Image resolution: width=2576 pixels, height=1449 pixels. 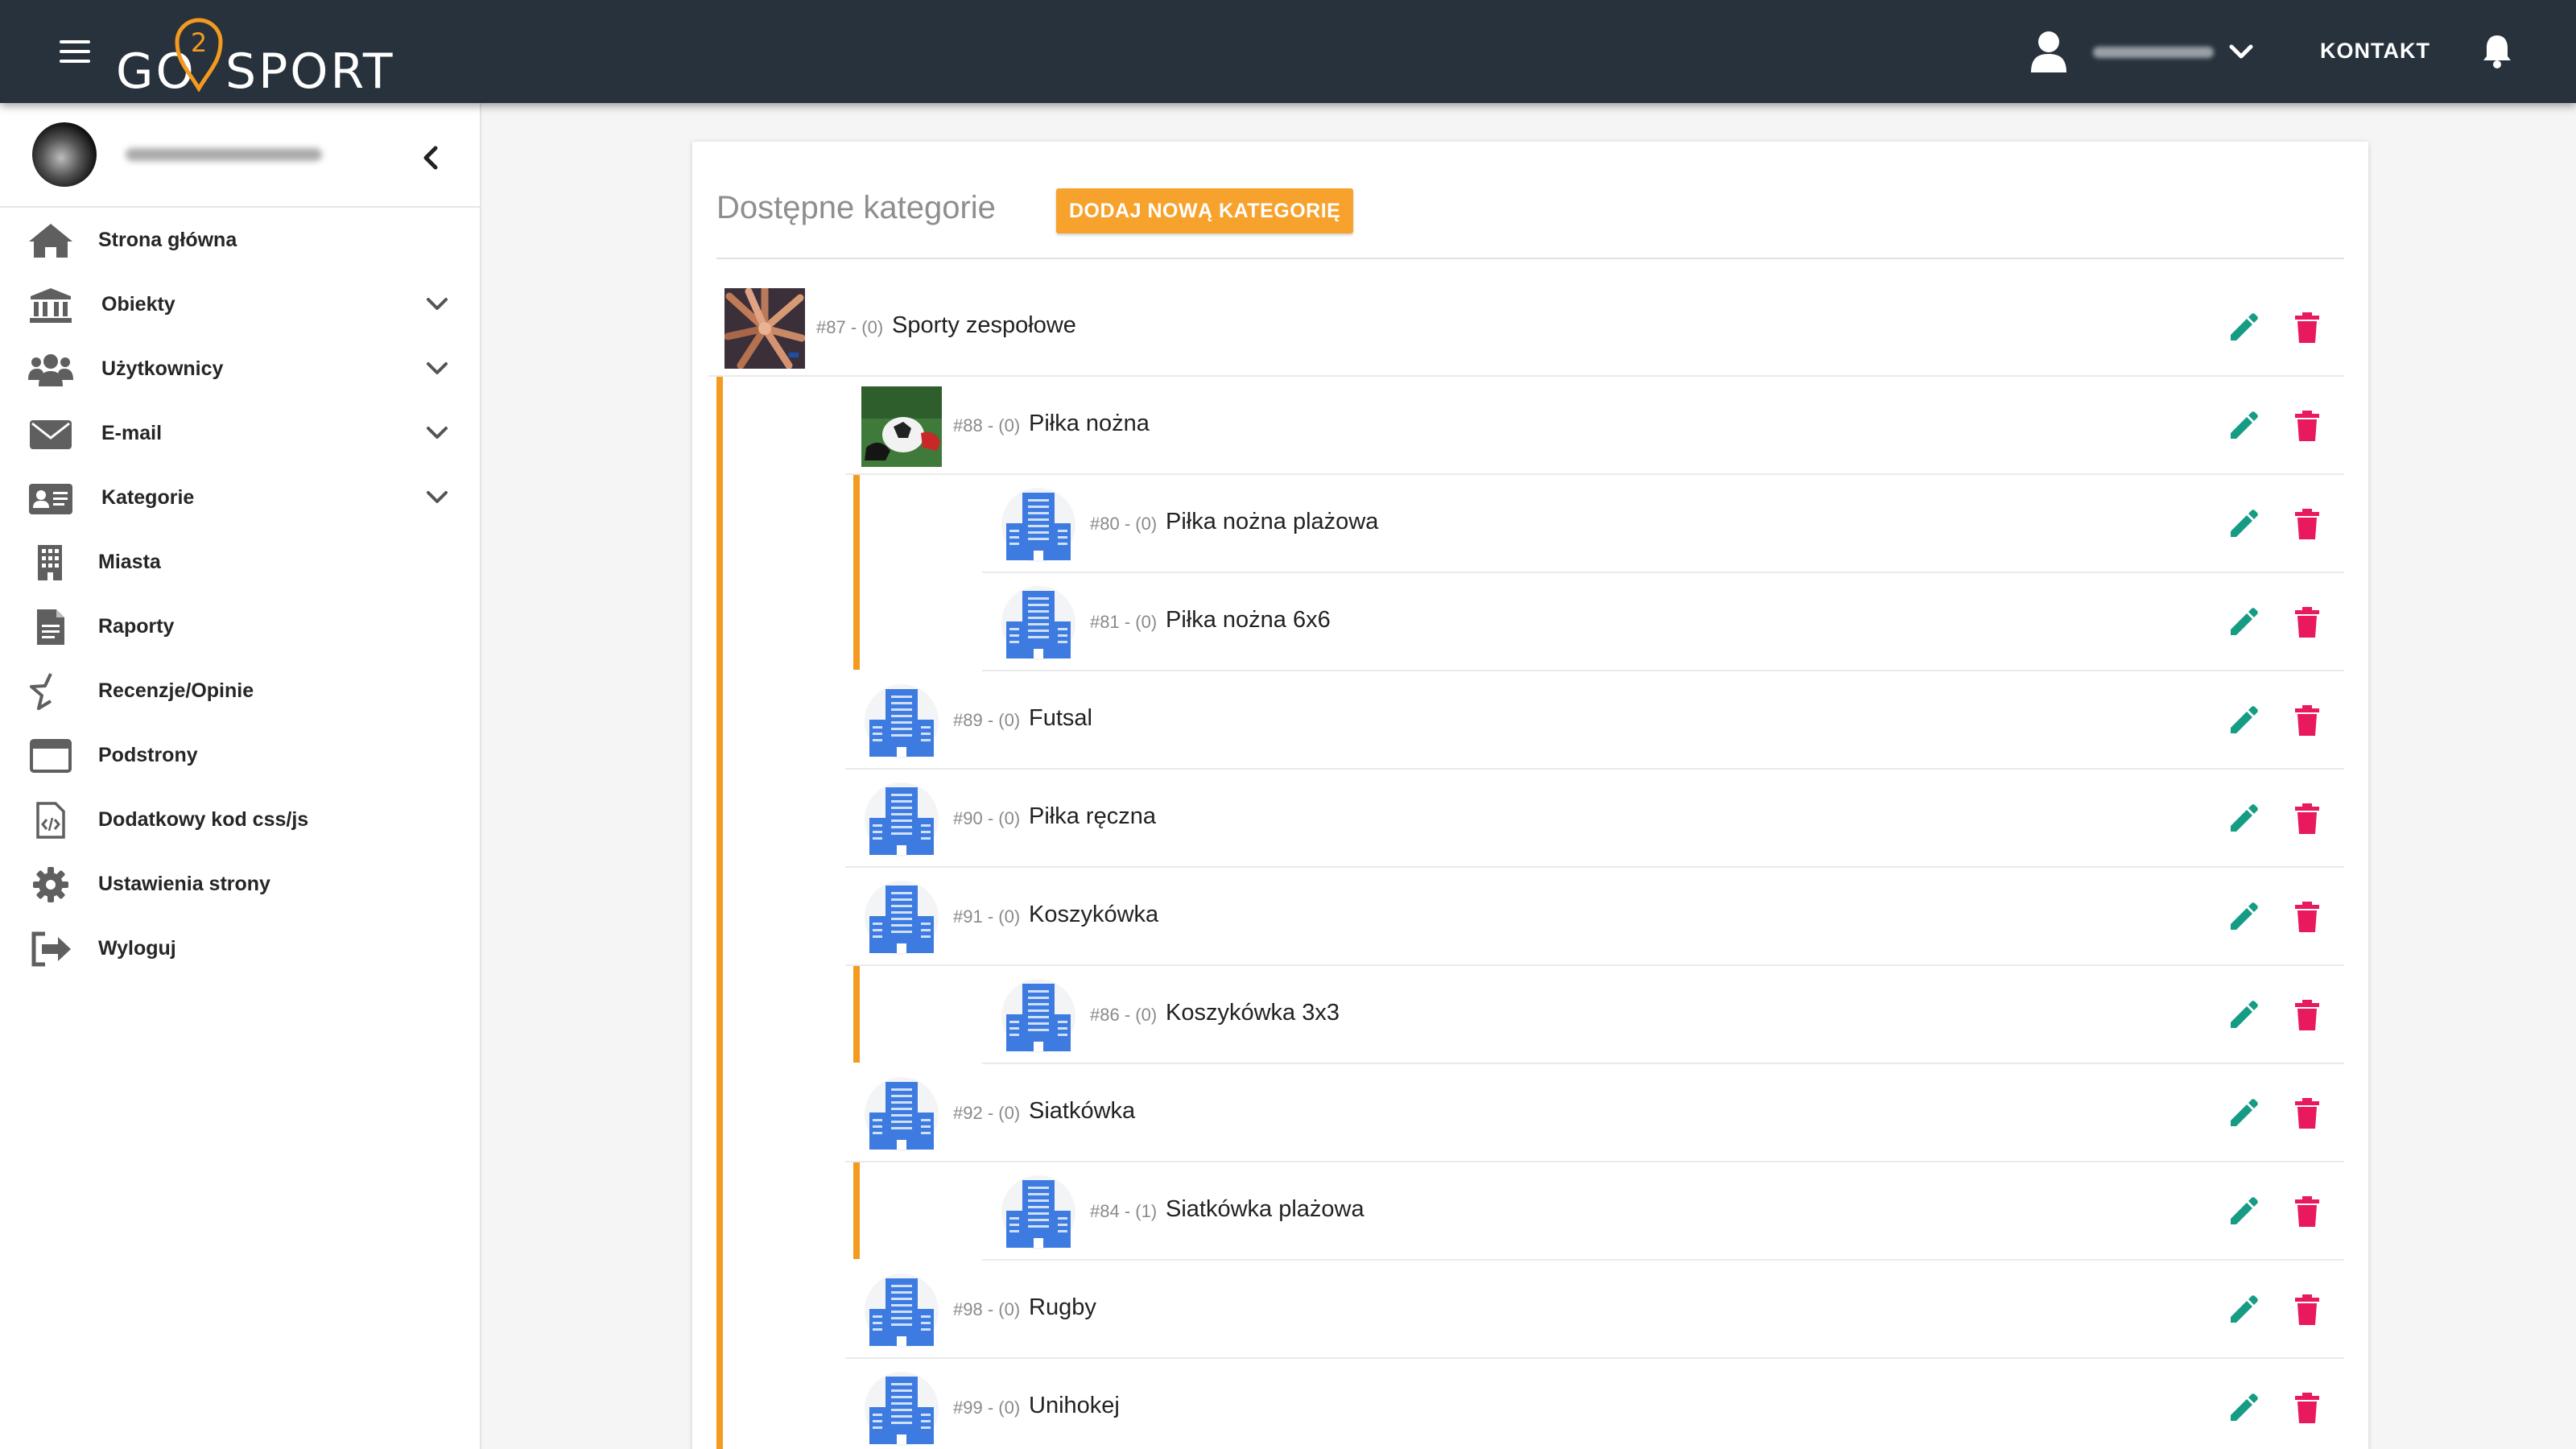 What do you see at coordinates (50, 241) in the screenshot?
I see `home-icon` at bounding box center [50, 241].